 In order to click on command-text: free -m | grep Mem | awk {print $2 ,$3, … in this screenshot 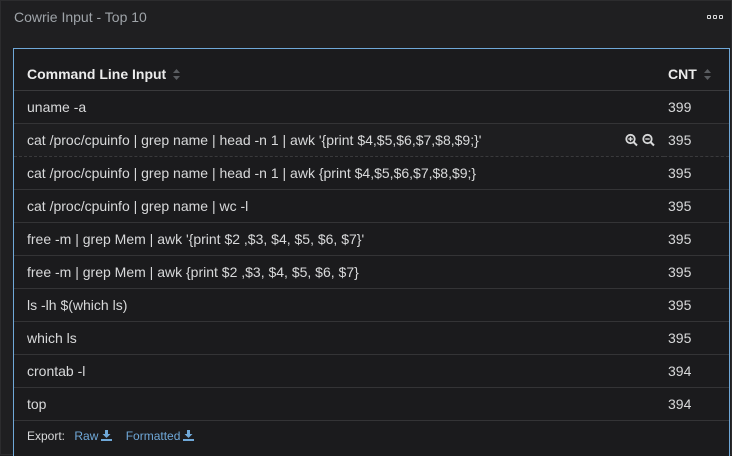, I will do `click(193, 272)`.